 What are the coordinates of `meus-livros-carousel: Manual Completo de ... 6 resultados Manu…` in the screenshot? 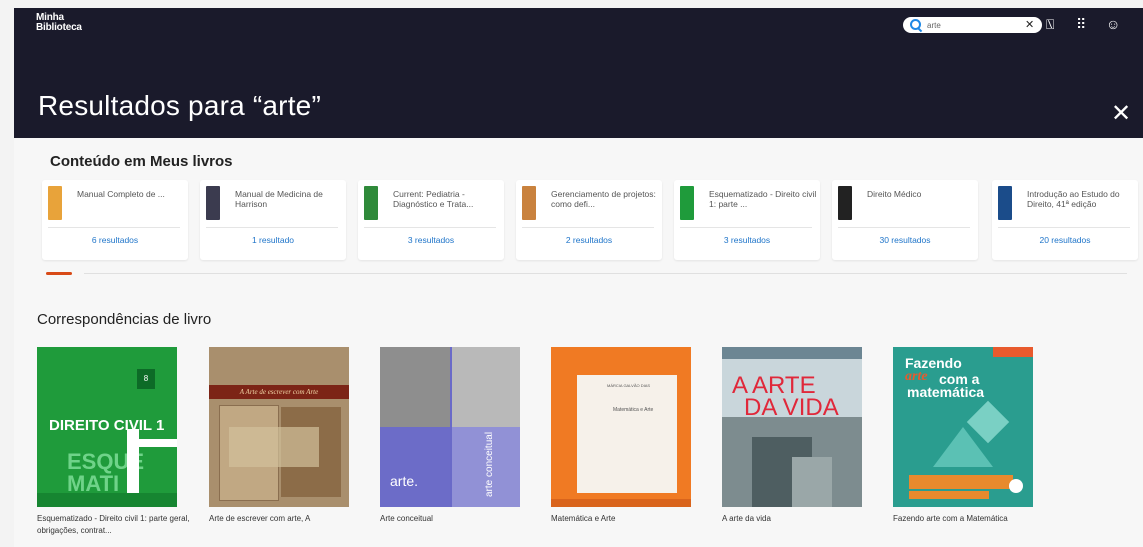 It's located at (592, 221).